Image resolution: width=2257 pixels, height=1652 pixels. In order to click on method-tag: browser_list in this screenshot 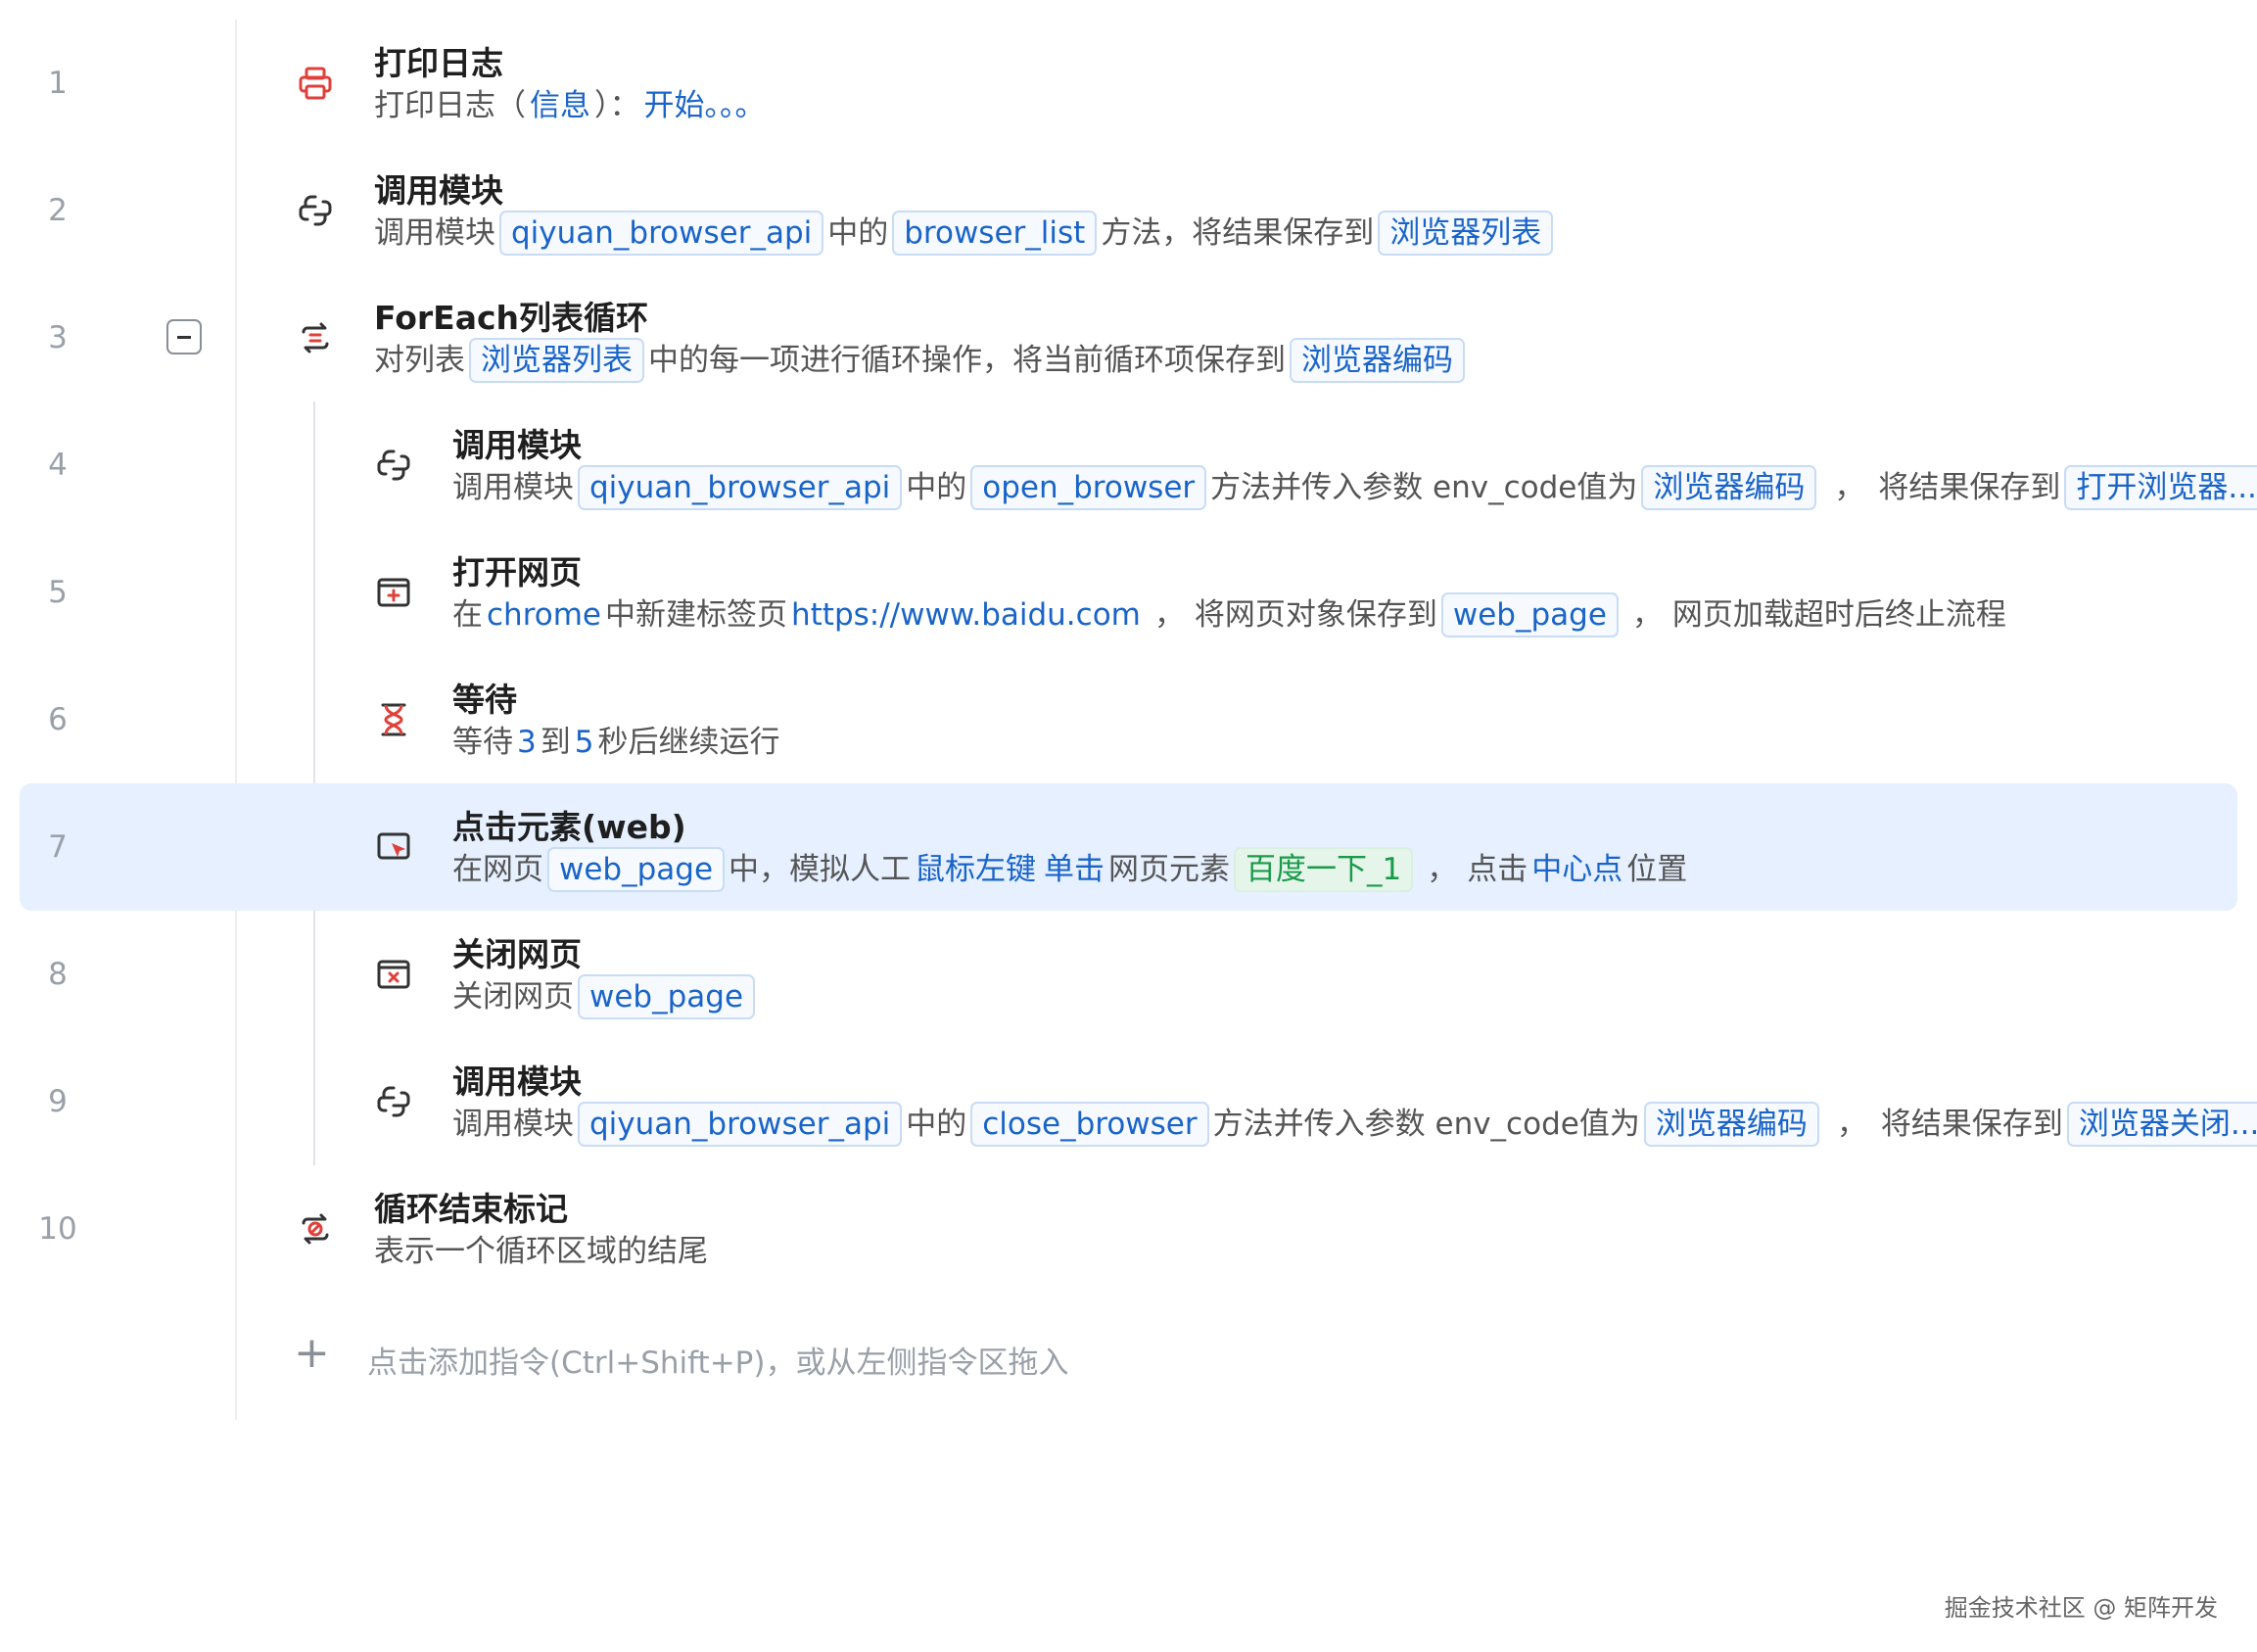, I will do `click(995, 233)`.